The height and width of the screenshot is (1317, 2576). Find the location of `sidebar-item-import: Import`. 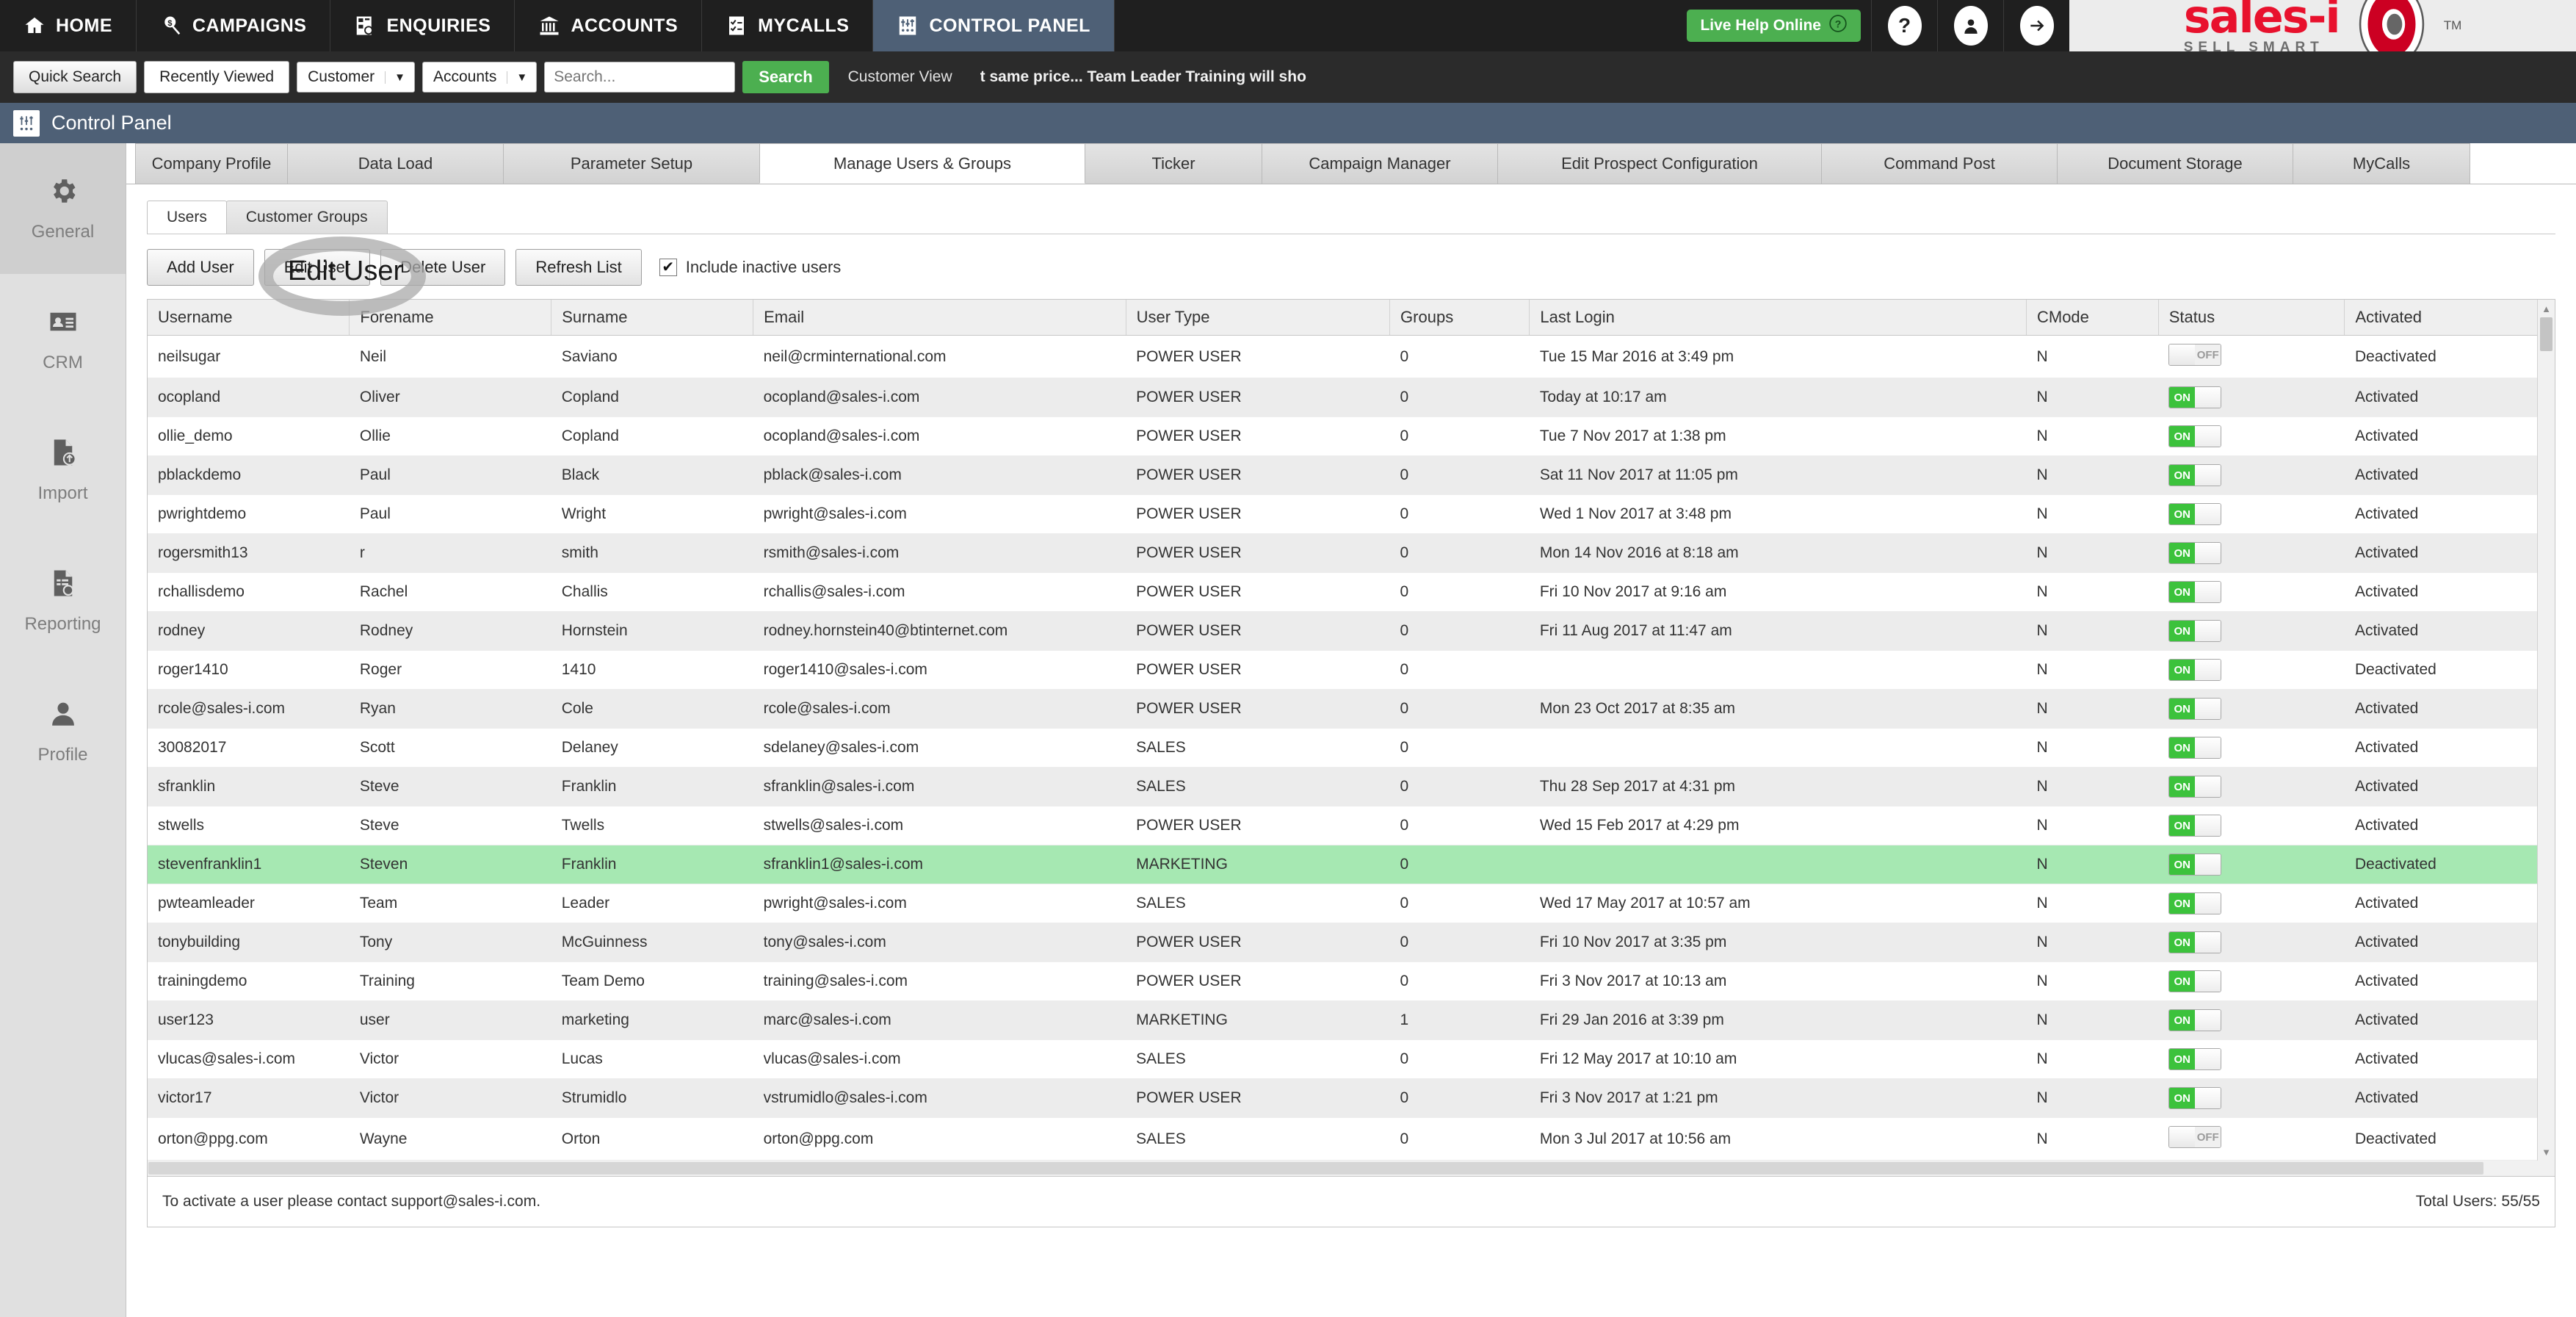

sidebar-item-import: Import is located at coordinates (63, 470).